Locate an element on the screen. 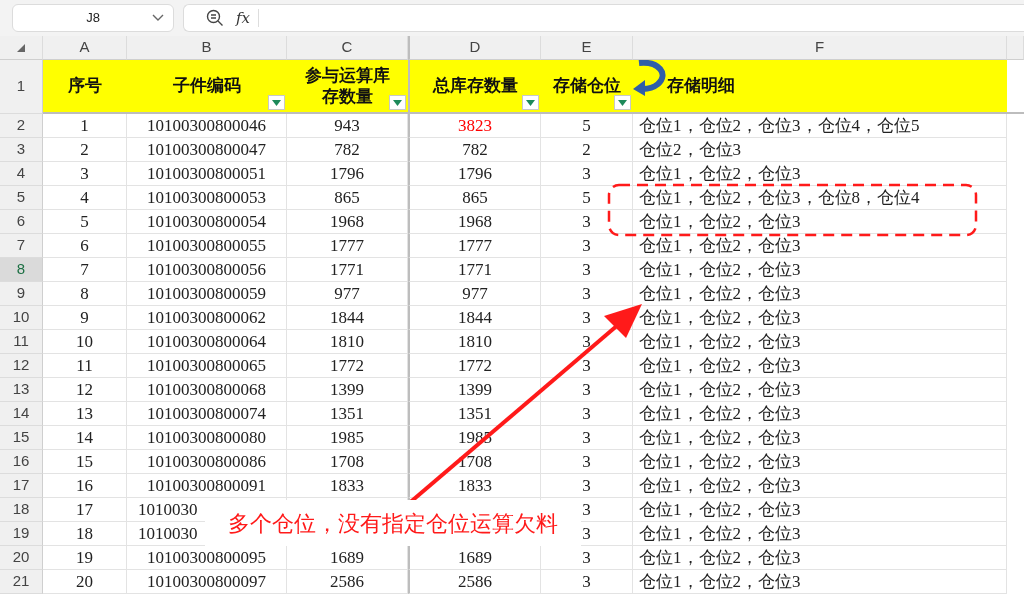  column-letter: B is located at coordinates (207, 48).